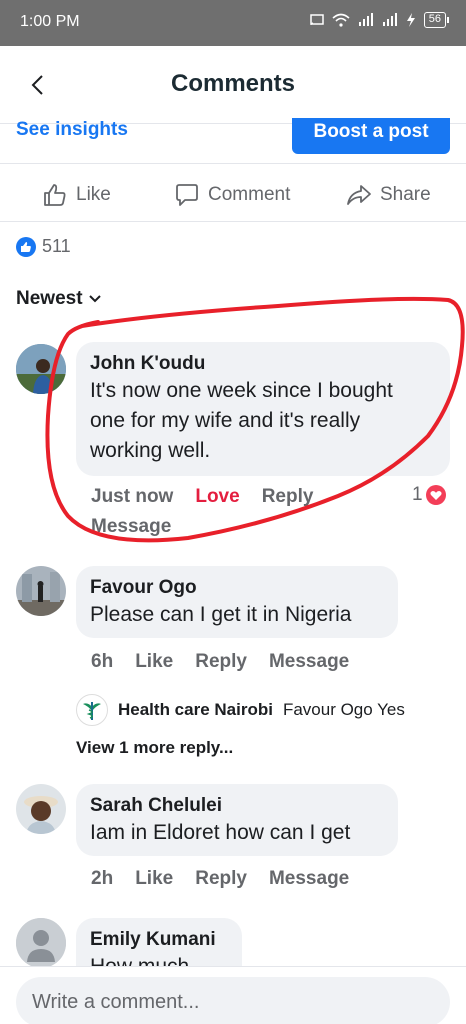  What do you see at coordinates (241, 390) in the screenshot?
I see `comment-text-line: It's now one week since I bought` at bounding box center [241, 390].